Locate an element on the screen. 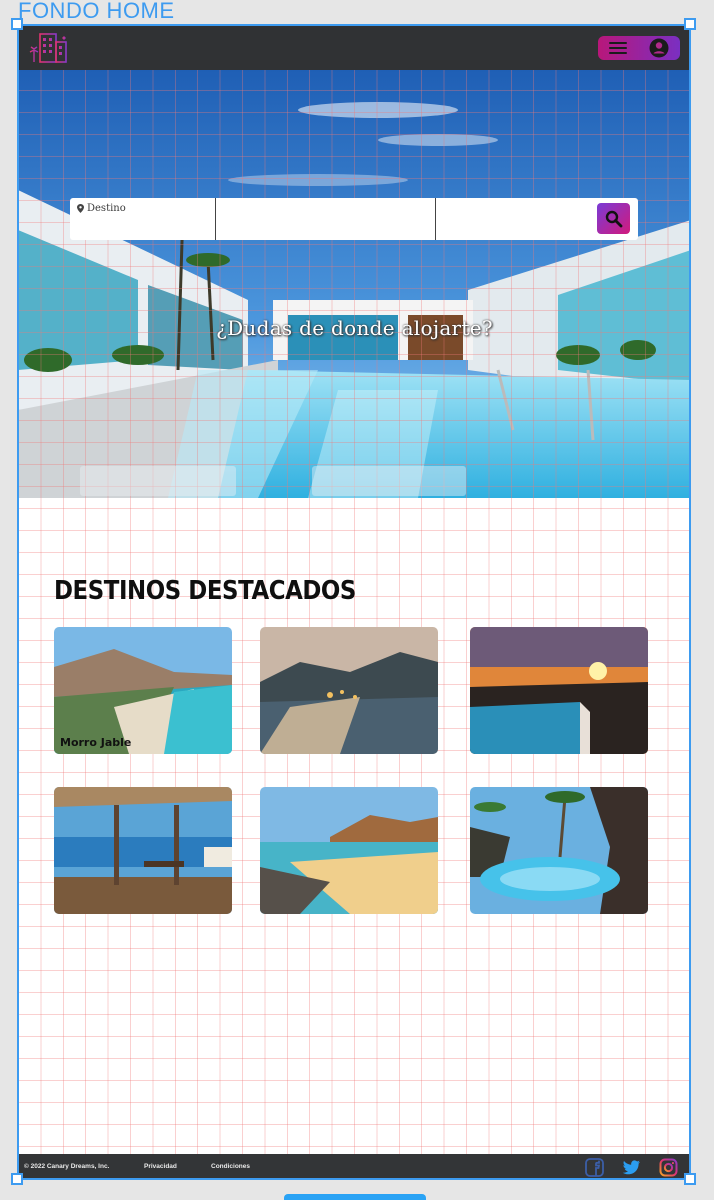  frame-label: FONDO HOME is located at coordinates (96, 11).